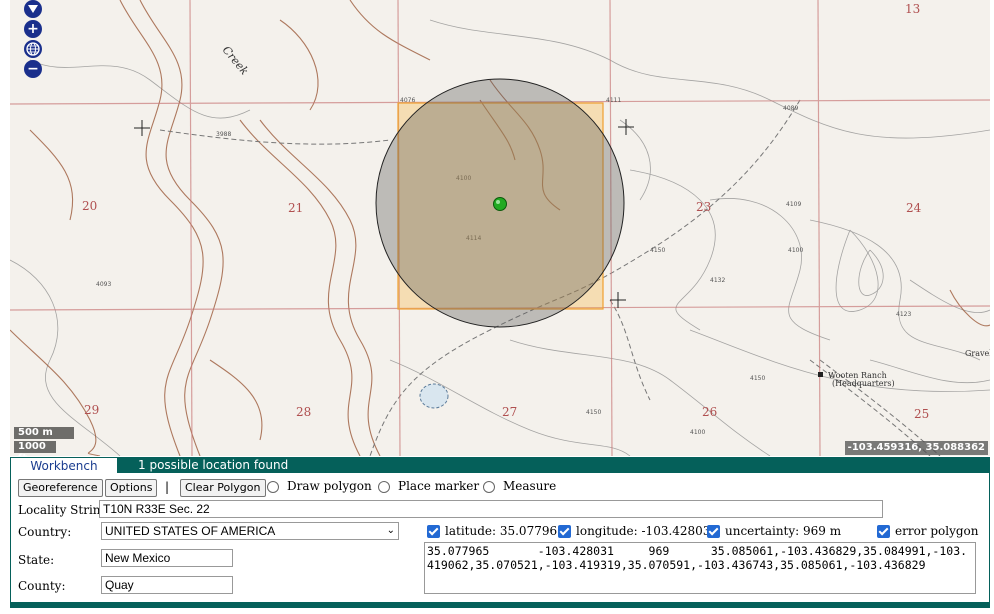 The width and height of the screenshot is (994, 614). Describe the element at coordinates (903, 314) in the screenshot. I see `elevation-label: 4123` at that location.